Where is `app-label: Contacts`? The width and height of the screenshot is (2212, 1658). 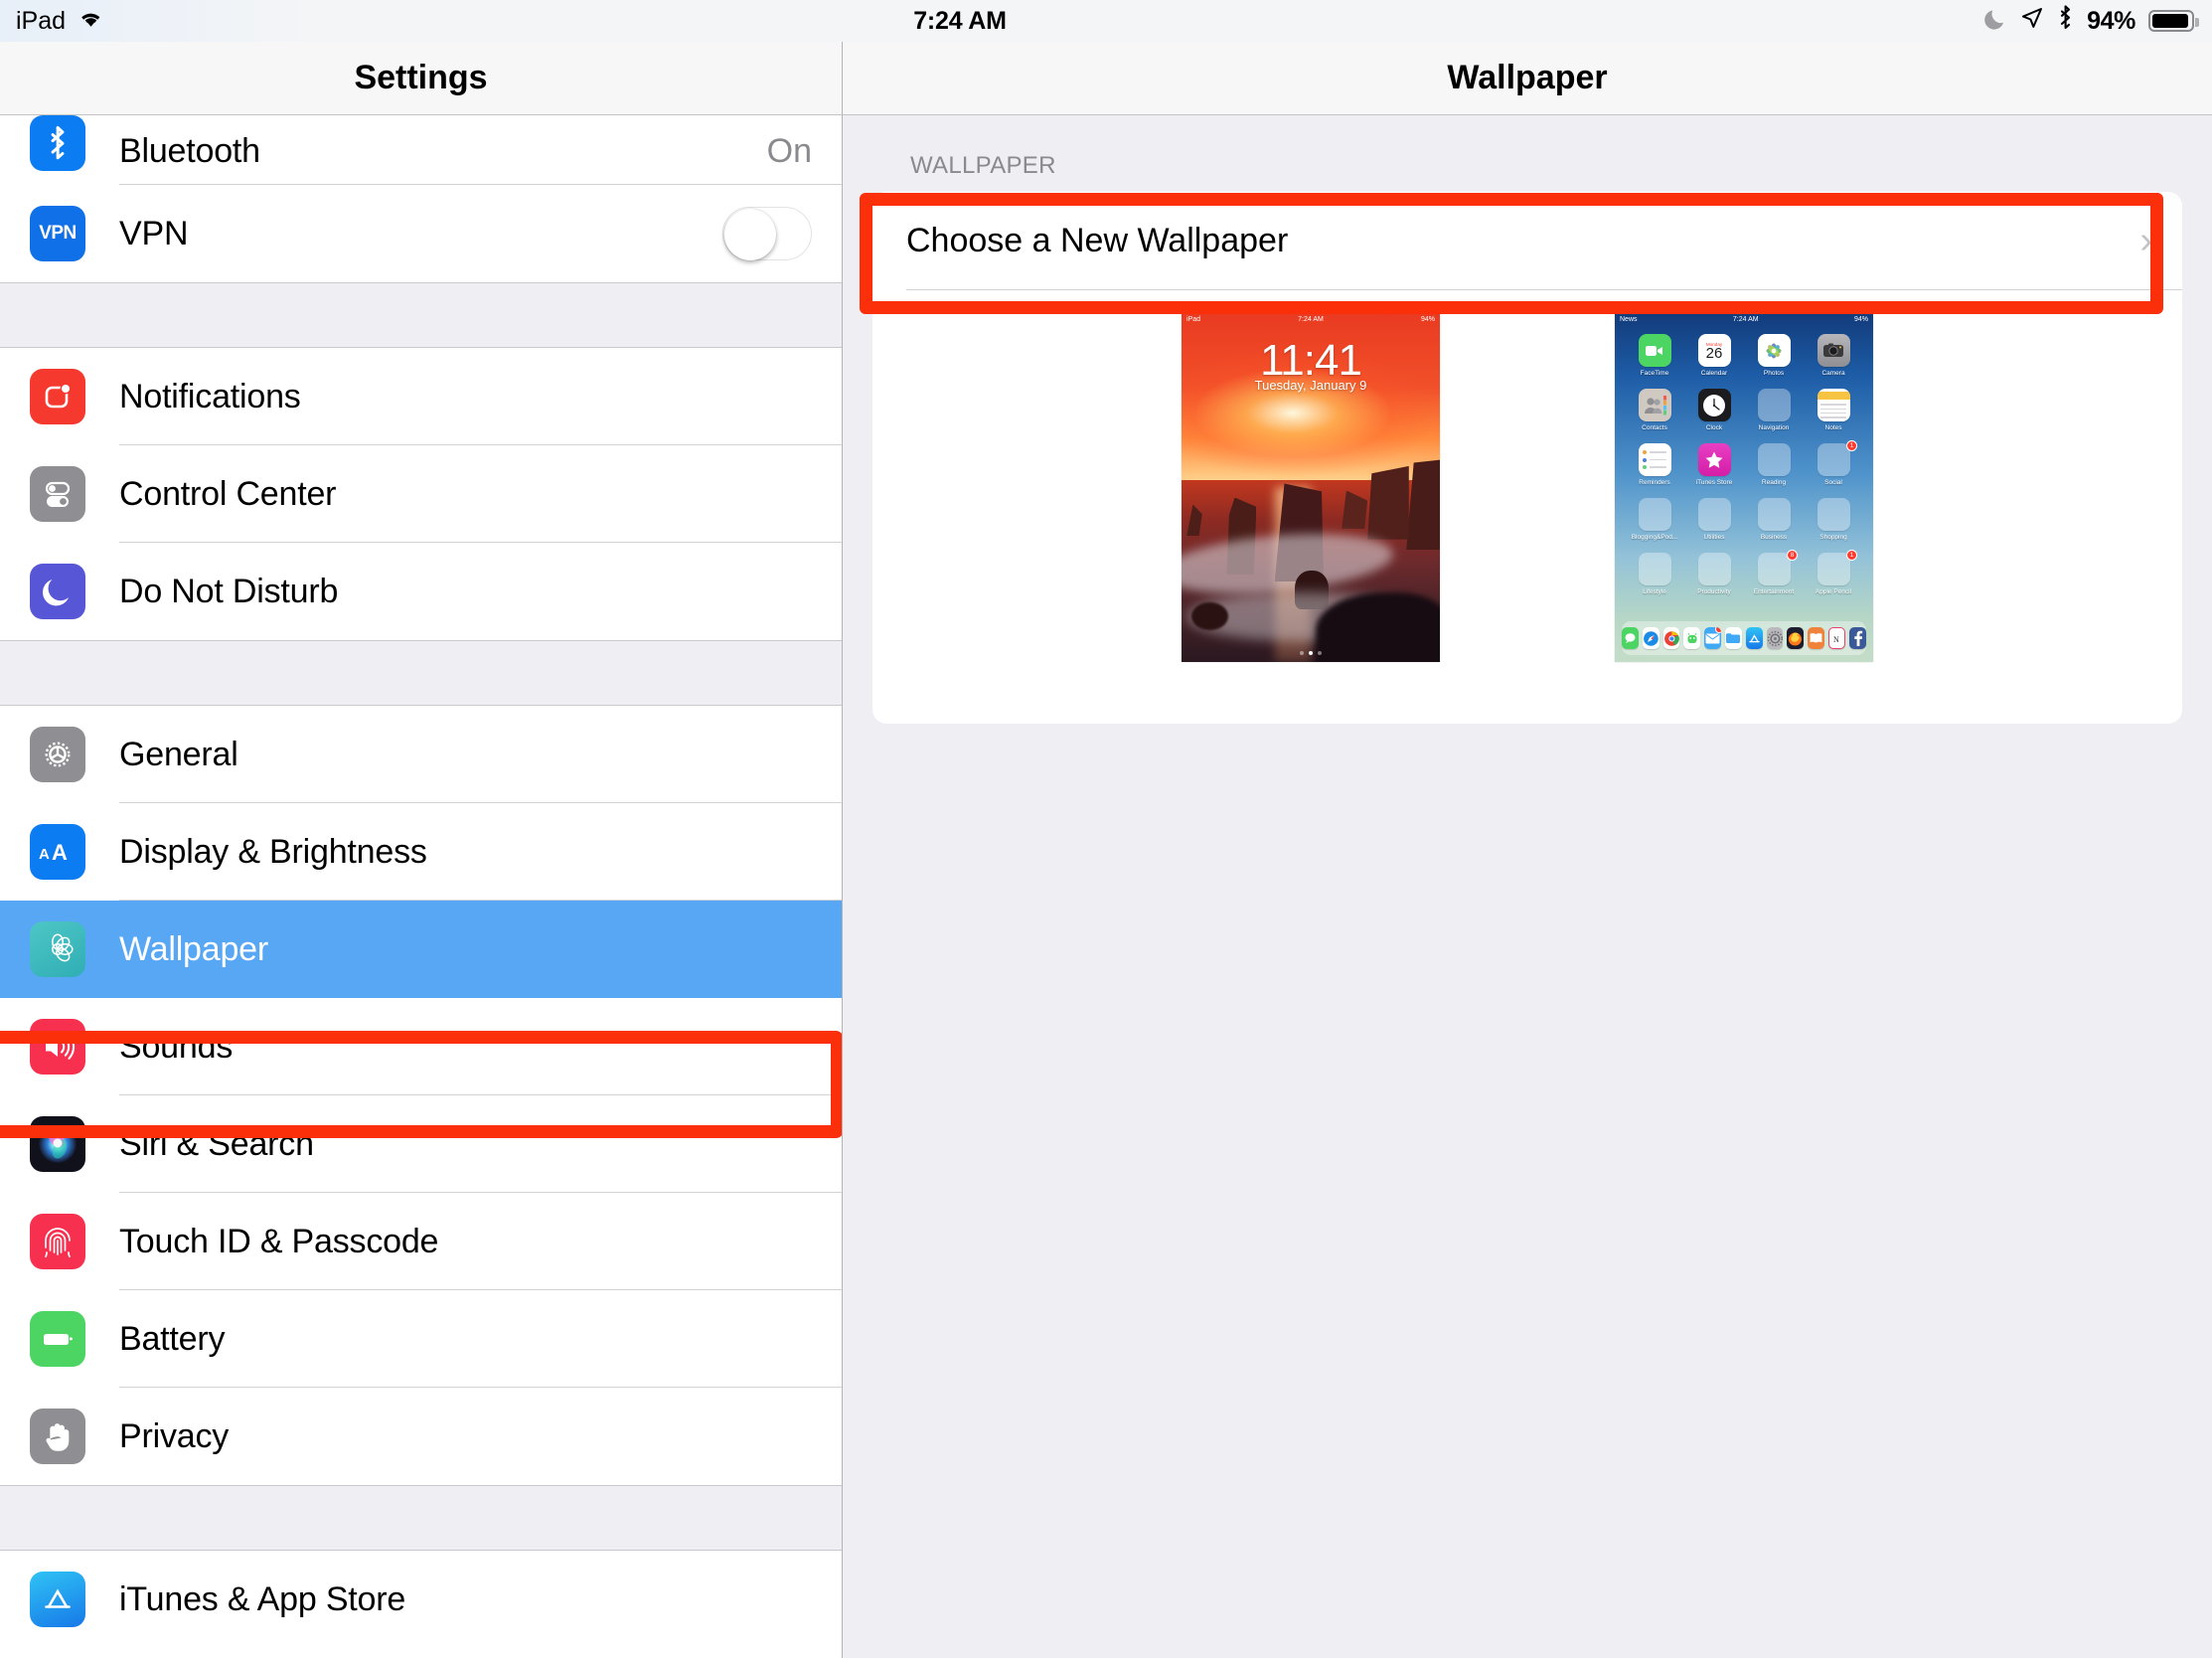 app-label: Contacts is located at coordinates (1654, 427).